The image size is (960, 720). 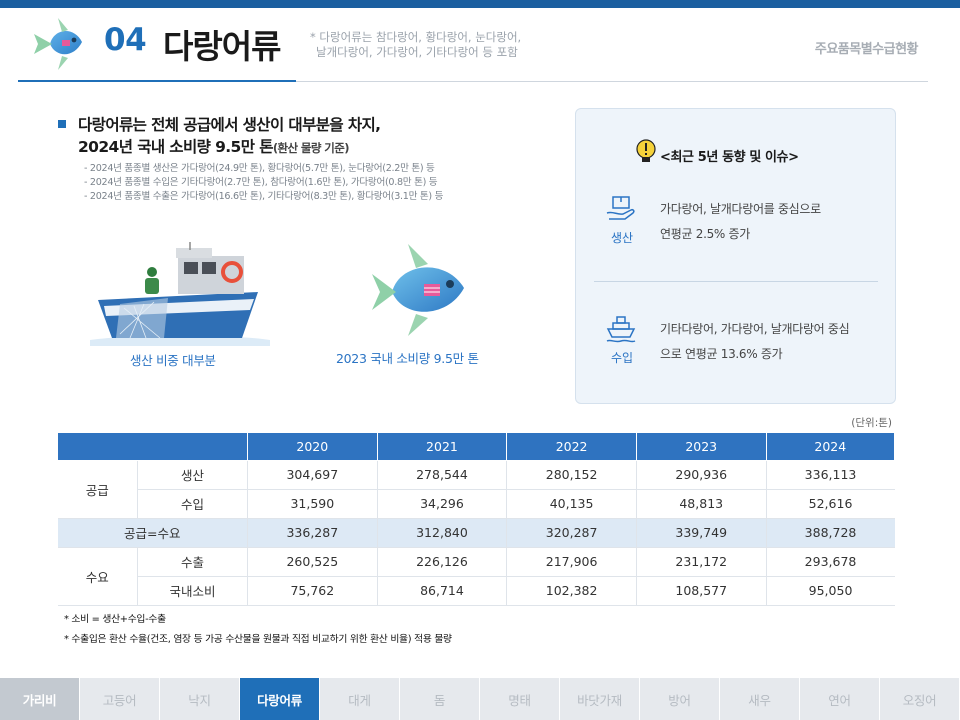 I want to click on headline-line2-wrap: 2024년 국내 소비량 9.5만 톤(환산 물량 기준), so click(x=318, y=147).